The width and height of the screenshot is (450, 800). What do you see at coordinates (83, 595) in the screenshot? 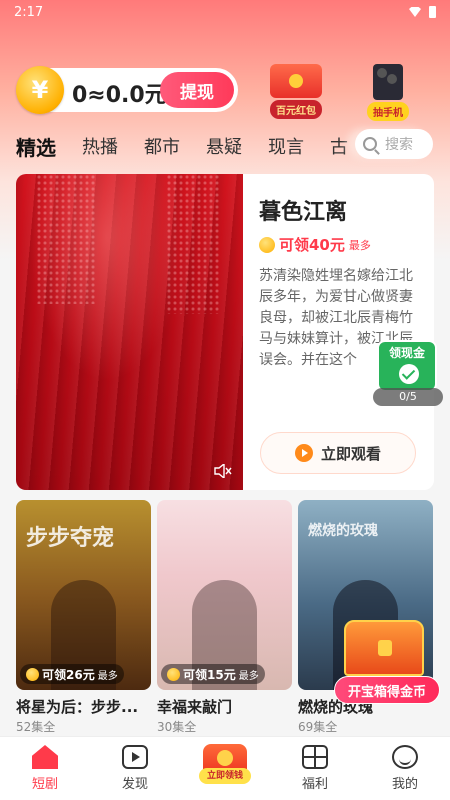
I see `drama-poster: 步步夺宠 可领26元 最多` at bounding box center [83, 595].